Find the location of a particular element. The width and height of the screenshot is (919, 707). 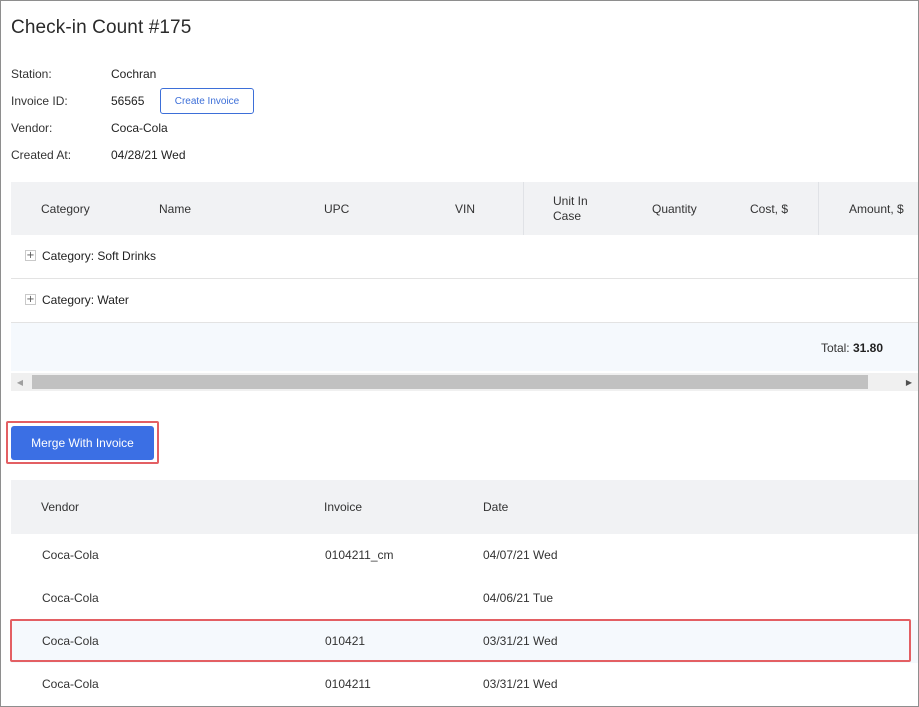

unit-in-case-line1: Unit In is located at coordinates (570, 201).